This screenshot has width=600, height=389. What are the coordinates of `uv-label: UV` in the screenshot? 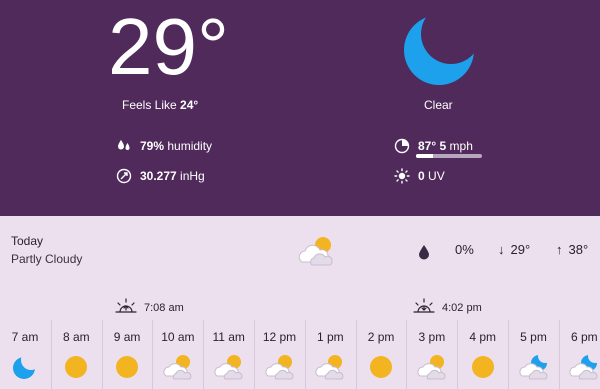 It's located at (436, 176).